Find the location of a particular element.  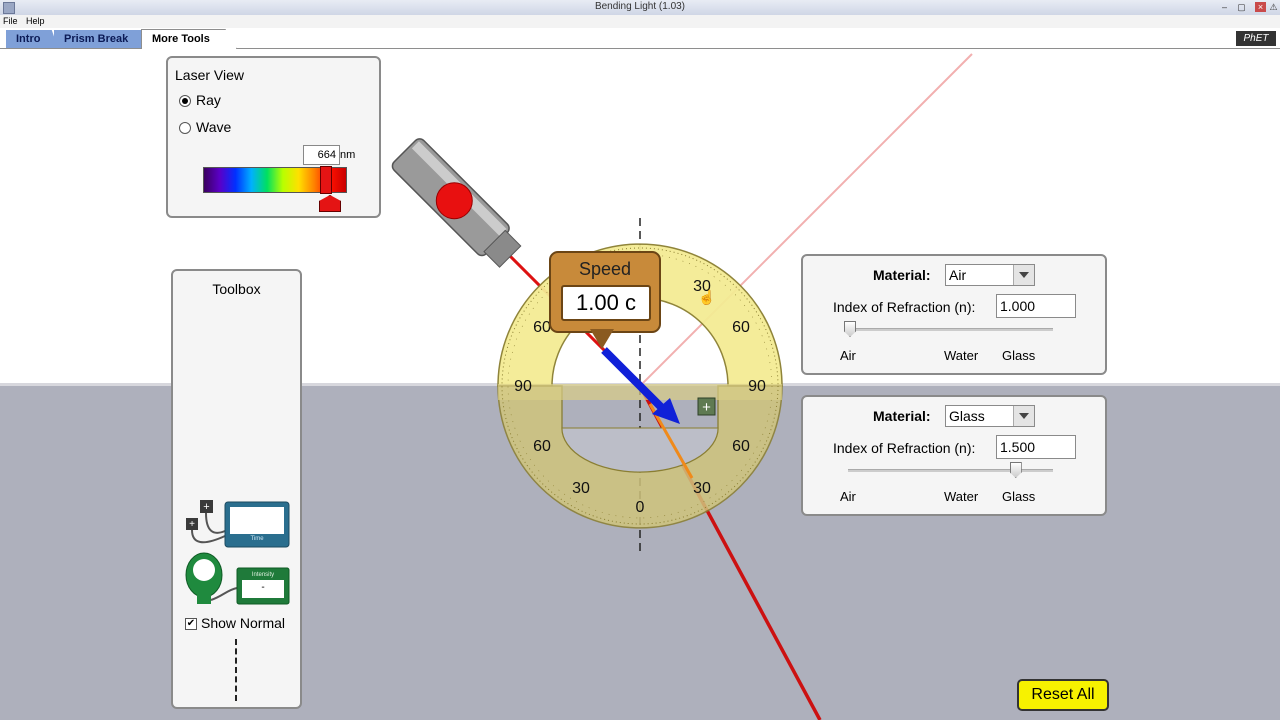

show-normal-option: ✔ Show Normal is located at coordinates (235, 623).